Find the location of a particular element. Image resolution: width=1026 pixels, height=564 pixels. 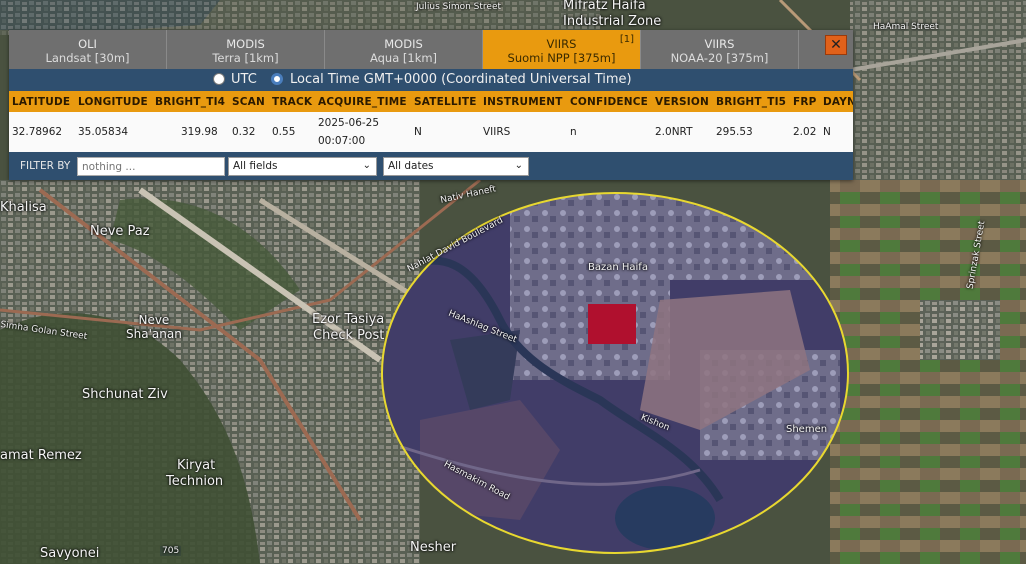

cell-satellite: N is located at coordinates (418, 132).